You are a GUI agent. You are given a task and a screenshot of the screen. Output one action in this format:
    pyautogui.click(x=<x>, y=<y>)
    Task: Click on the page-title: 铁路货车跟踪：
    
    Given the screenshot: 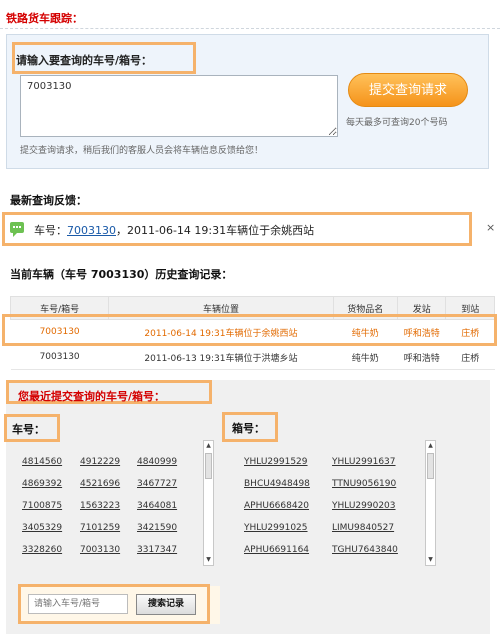 What is the action you would take?
    pyautogui.click(x=44, y=18)
    